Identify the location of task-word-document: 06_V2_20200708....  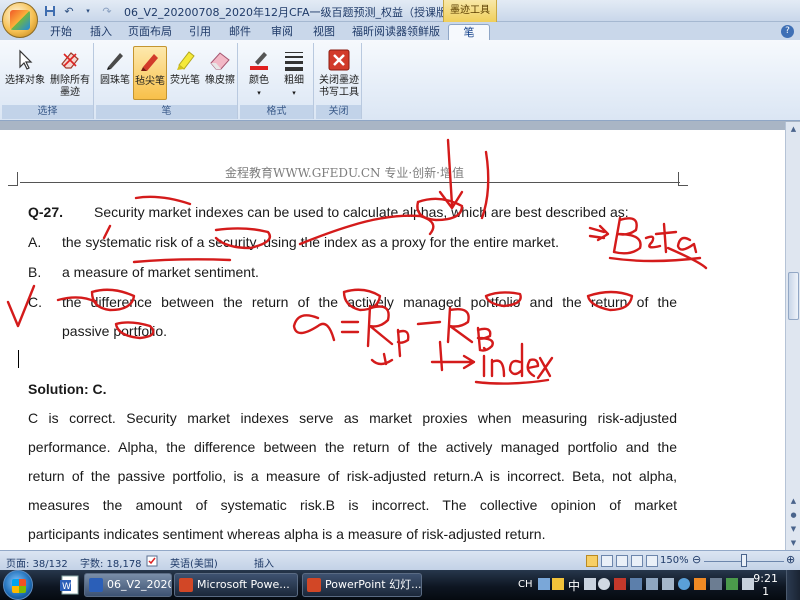
(128, 585).